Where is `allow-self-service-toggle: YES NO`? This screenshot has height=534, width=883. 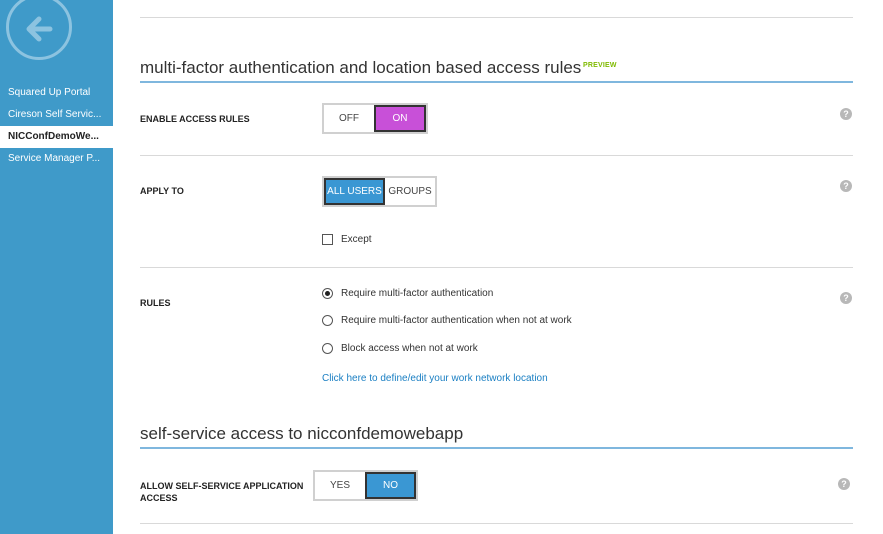 allow-self-service-toggle: YES NO is located at coordinates (365, 485).